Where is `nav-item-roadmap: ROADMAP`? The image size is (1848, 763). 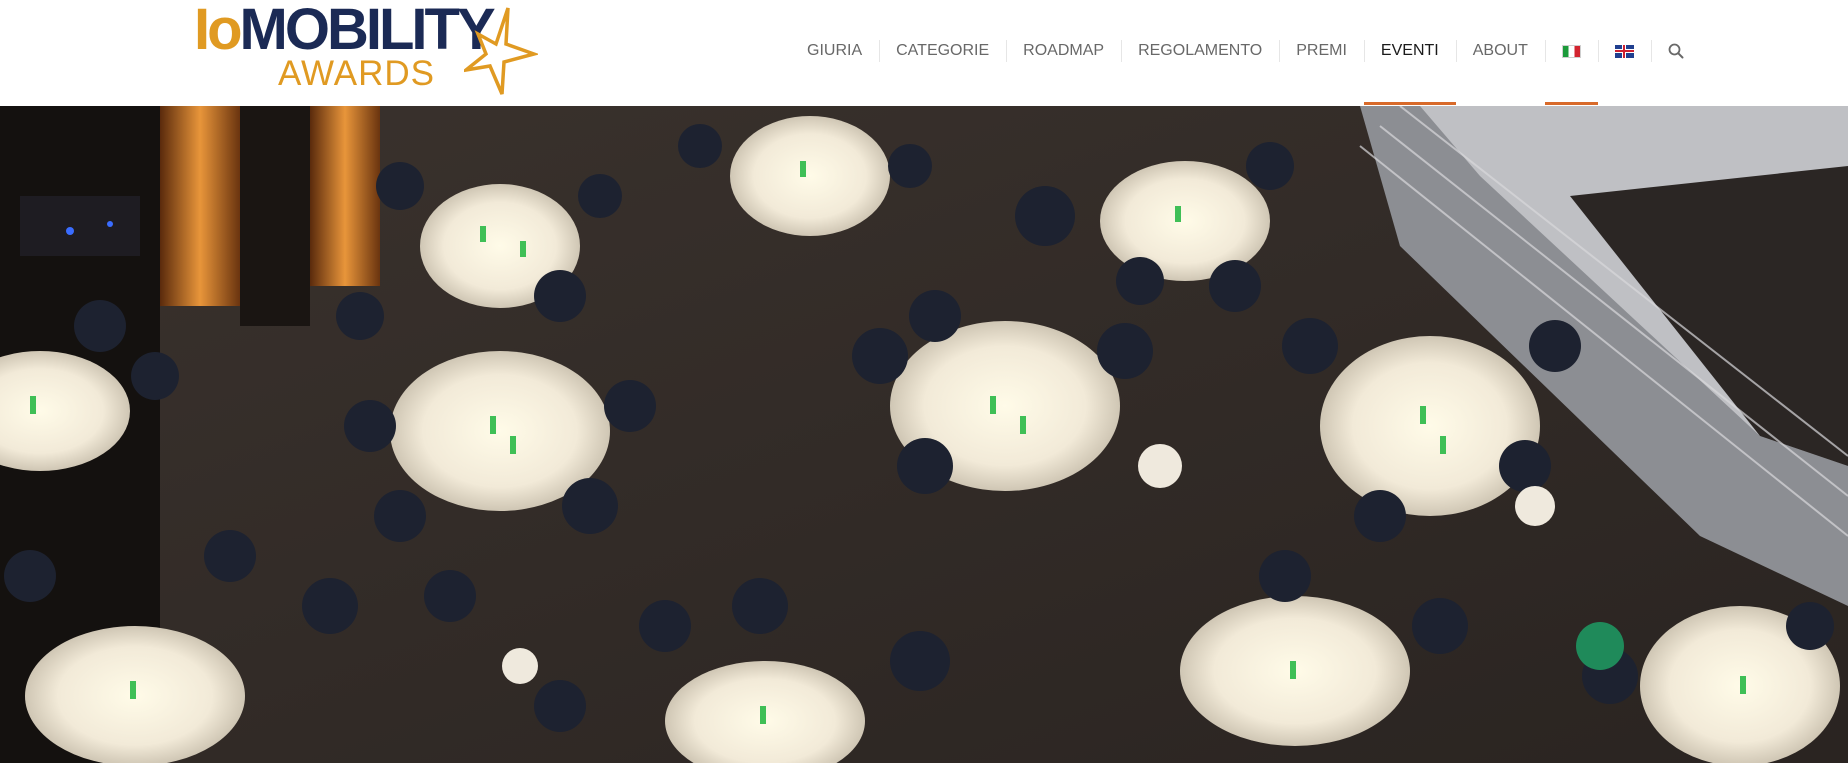 nav-item-roadmap: ROADMAP is located at coordinates (1063, 51).